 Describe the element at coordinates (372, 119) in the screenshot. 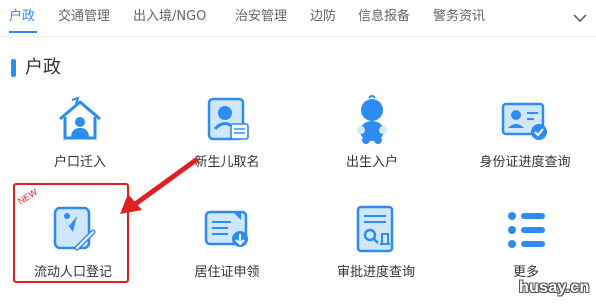

I see `baby-icon` at that location.